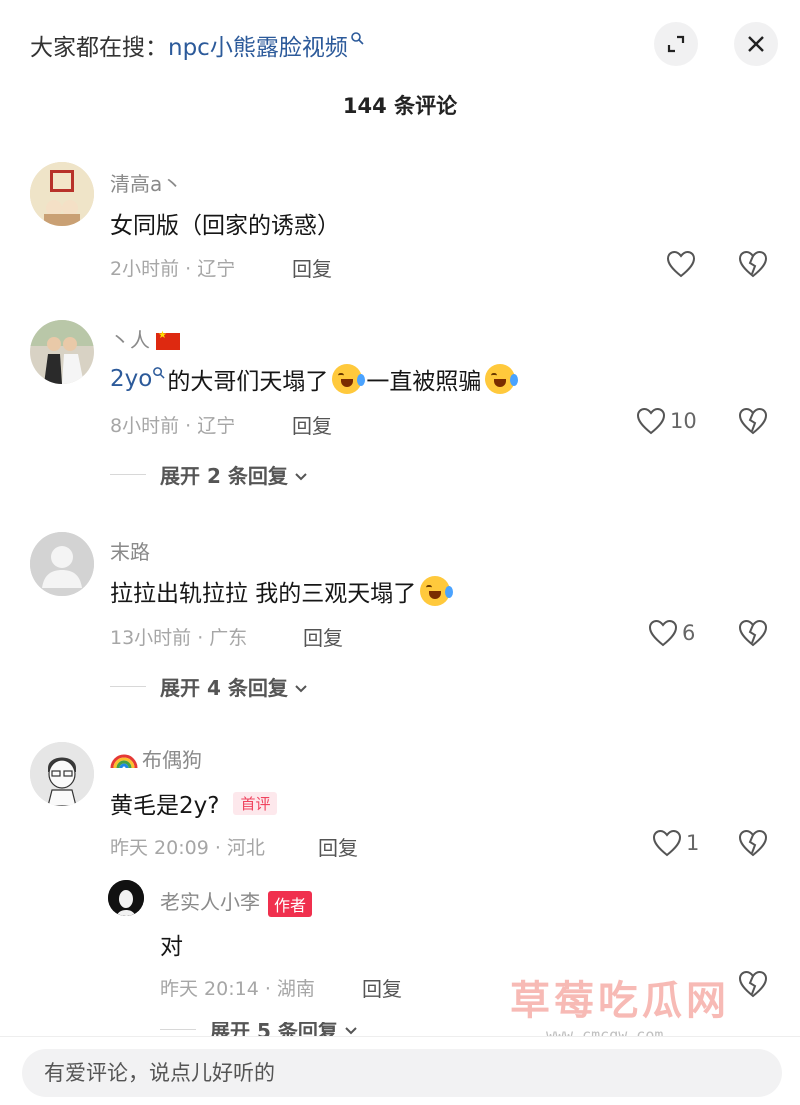  Describe the element at coordinates (620, 1001) in the screenshot. I see `watermark-title: 草莓吃瓜网` at that location.